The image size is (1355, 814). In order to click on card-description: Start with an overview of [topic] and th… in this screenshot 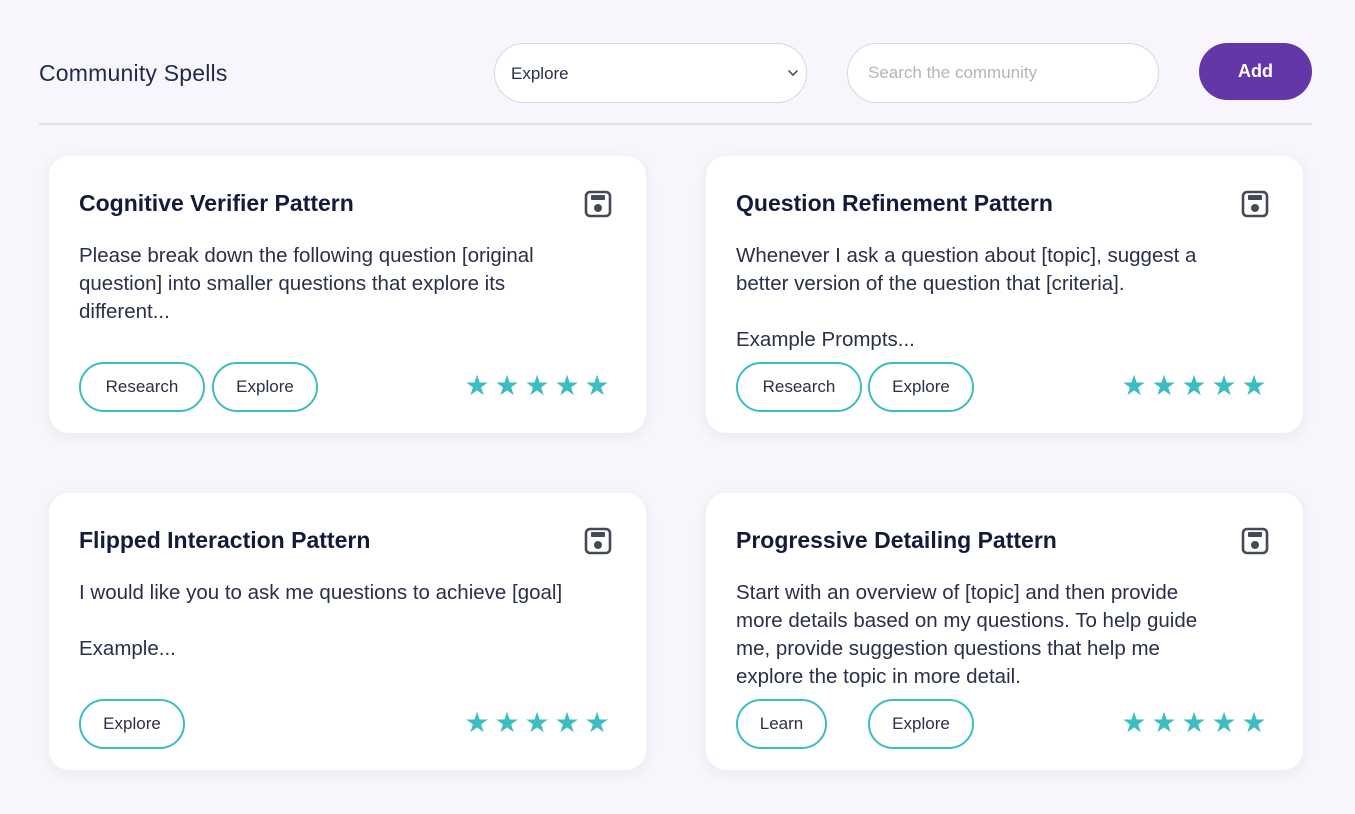, I will do `click(967, 634)`.